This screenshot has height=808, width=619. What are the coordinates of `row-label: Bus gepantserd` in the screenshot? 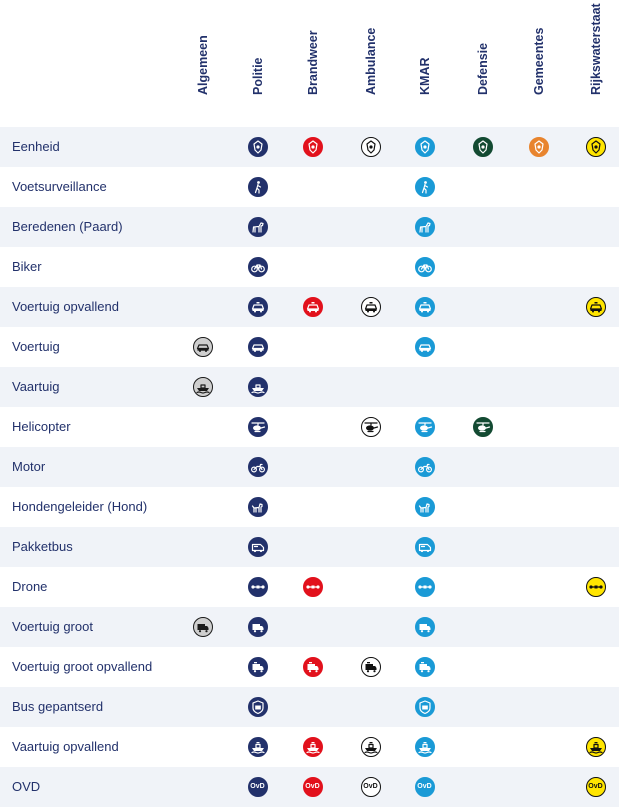 It's located at (58, 706).